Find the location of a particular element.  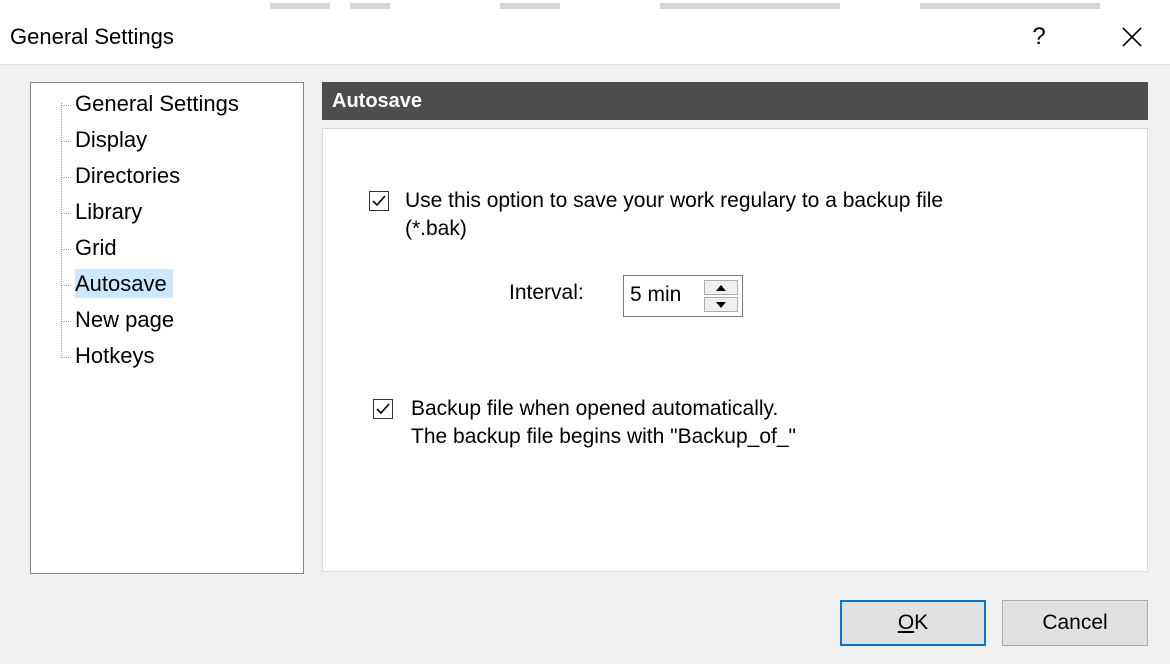

tree-item-label: Display is located at coordinates (111, 139).